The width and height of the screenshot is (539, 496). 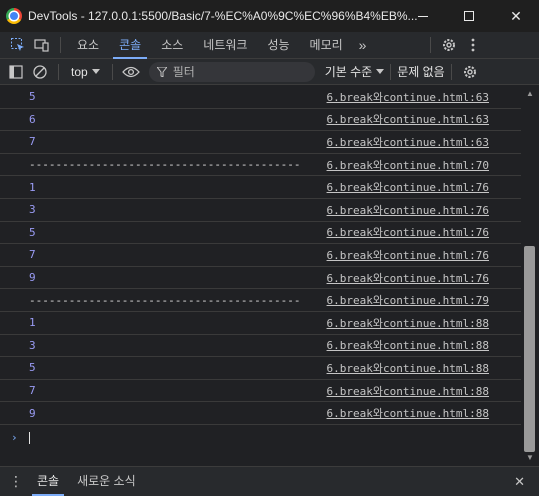 What do you see at coordinates (260, 323) in the screenshot?
I see `console-message-row: 1 6.break와continue.html:88` at bounding box center [260, 323].